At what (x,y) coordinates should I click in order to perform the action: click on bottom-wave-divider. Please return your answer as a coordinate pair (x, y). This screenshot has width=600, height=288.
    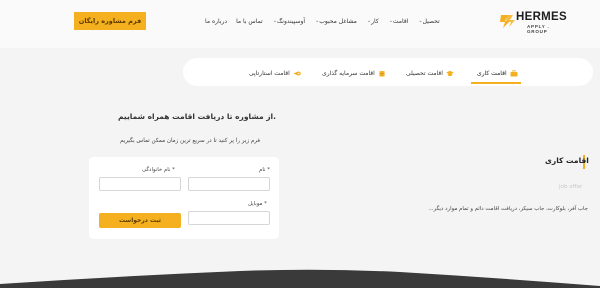
    Looking at the image, I should click on (300, 278).